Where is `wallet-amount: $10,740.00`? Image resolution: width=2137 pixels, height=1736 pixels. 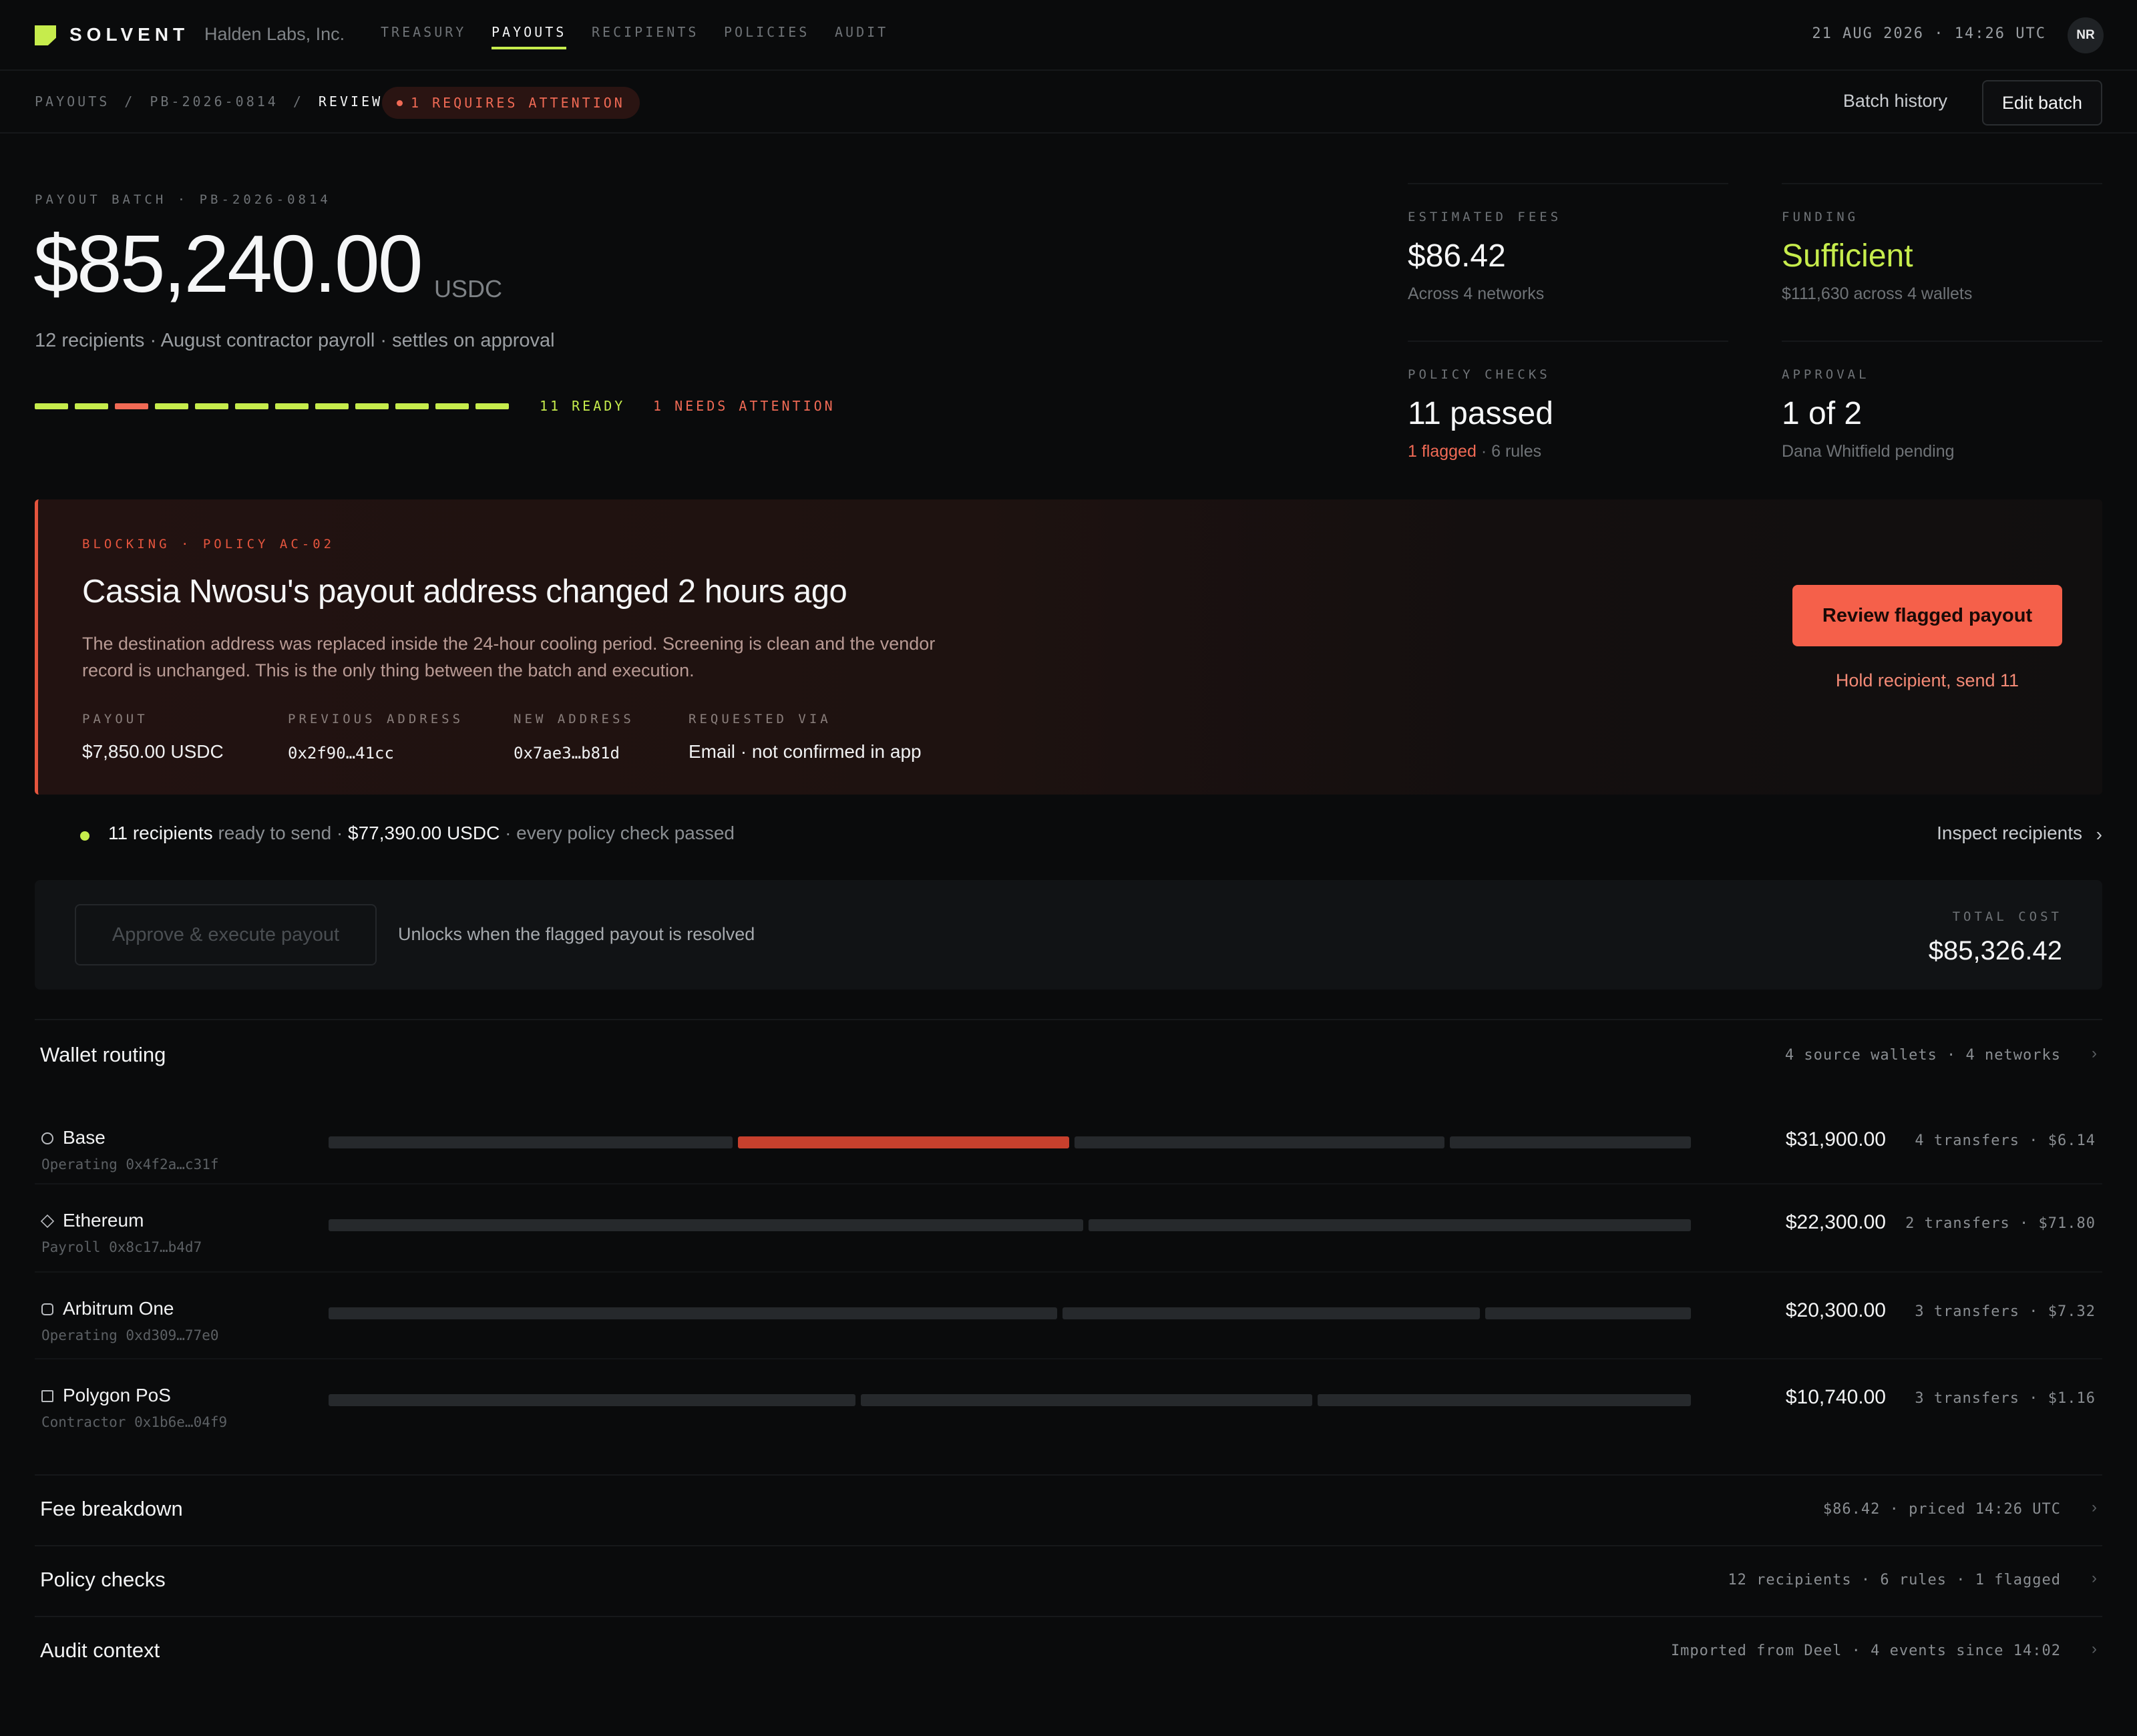 wallet-amount: $10,740.00 is located at coordinates (1835, 1397).